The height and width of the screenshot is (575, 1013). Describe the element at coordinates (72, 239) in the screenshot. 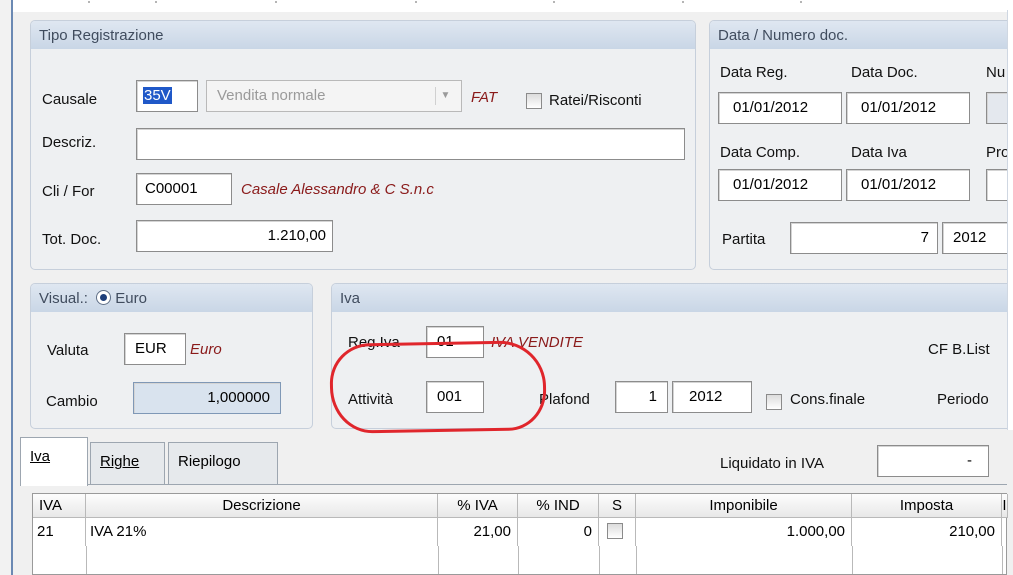

I see `tot-doc-label: Tot. Doc.` at that location.